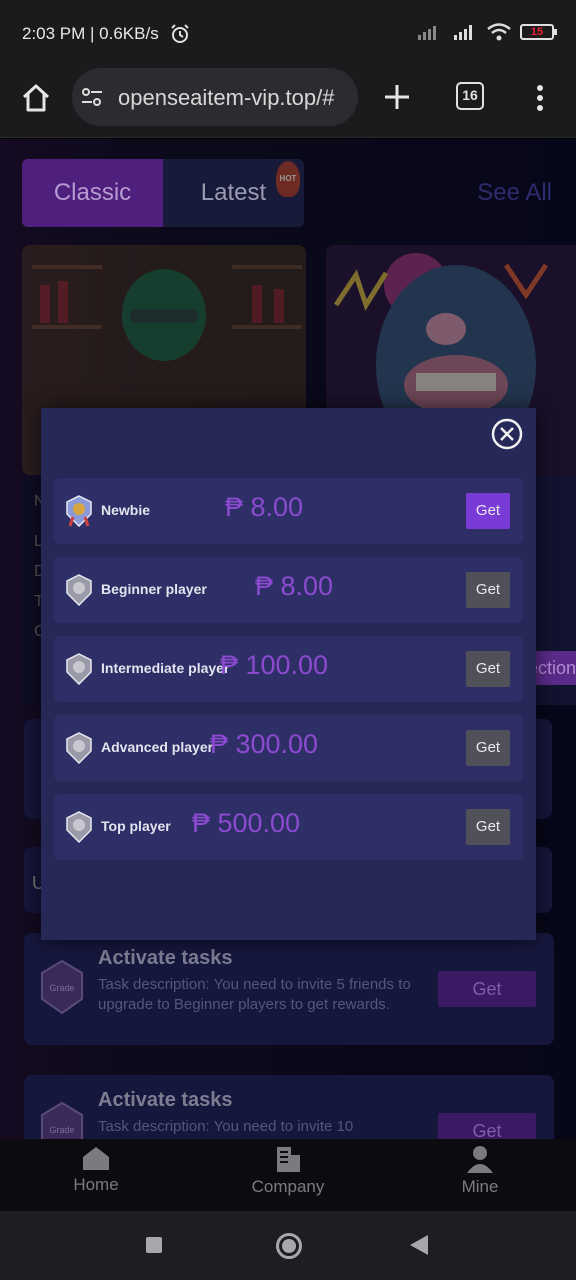 The height and width of the screenshot is (1280, 576). Describe the element at coordinates (486, 32) in the screenshot. I see `status-icons: 15` at that location.